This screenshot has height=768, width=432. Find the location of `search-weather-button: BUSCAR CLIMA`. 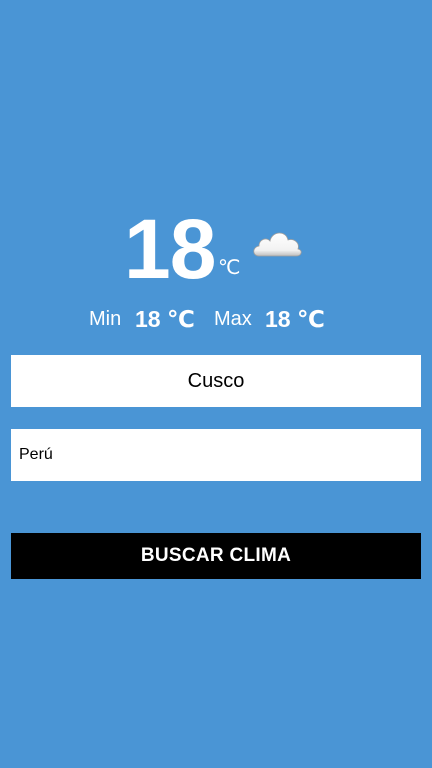

search-weather-button: BUSCAR CLIMA is located at coordinates (216, 556).